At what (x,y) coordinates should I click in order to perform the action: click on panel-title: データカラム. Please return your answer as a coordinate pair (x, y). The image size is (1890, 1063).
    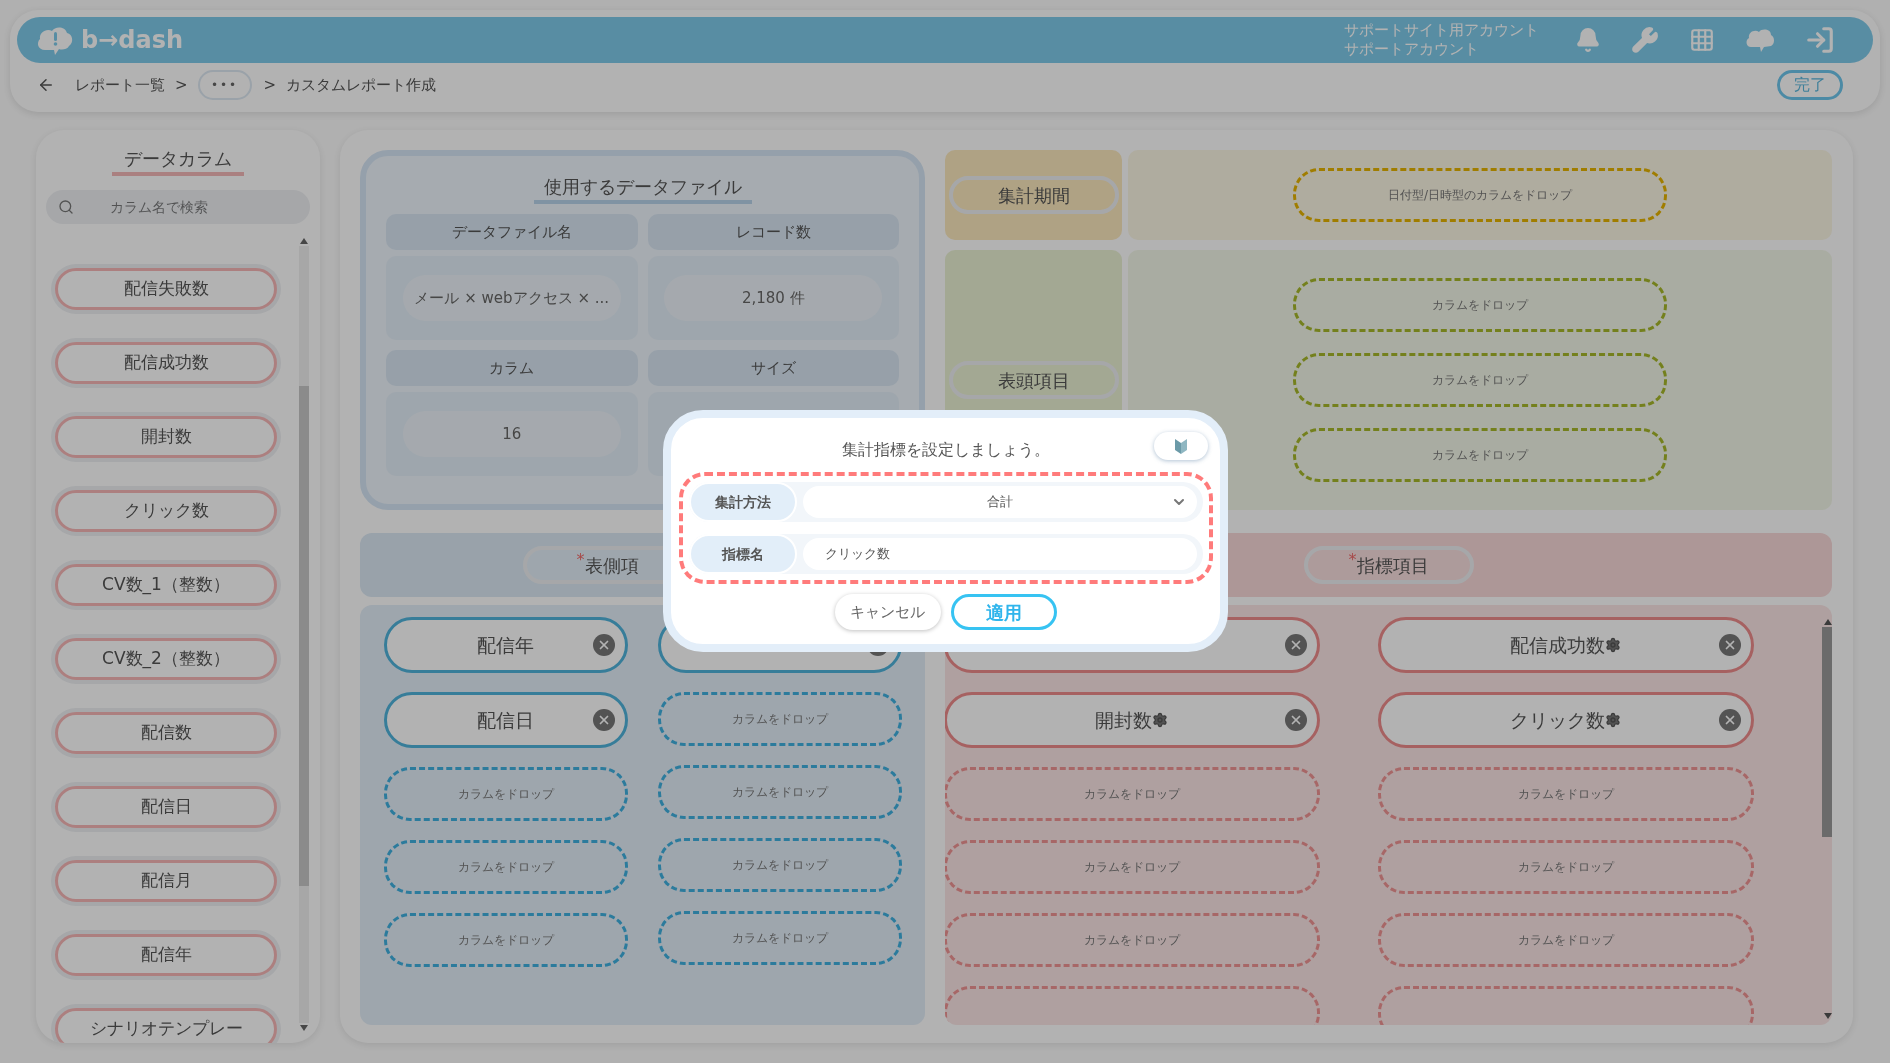
    Looking at the image, I should click on (178, 161).